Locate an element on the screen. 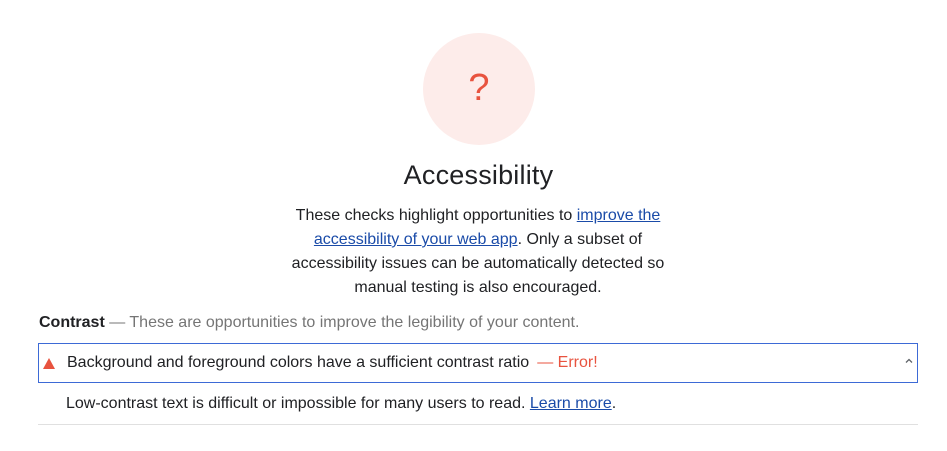 The height and width of the screenshot is (451, 947). category-title: Accessibility is located at coordinates (478, 175).